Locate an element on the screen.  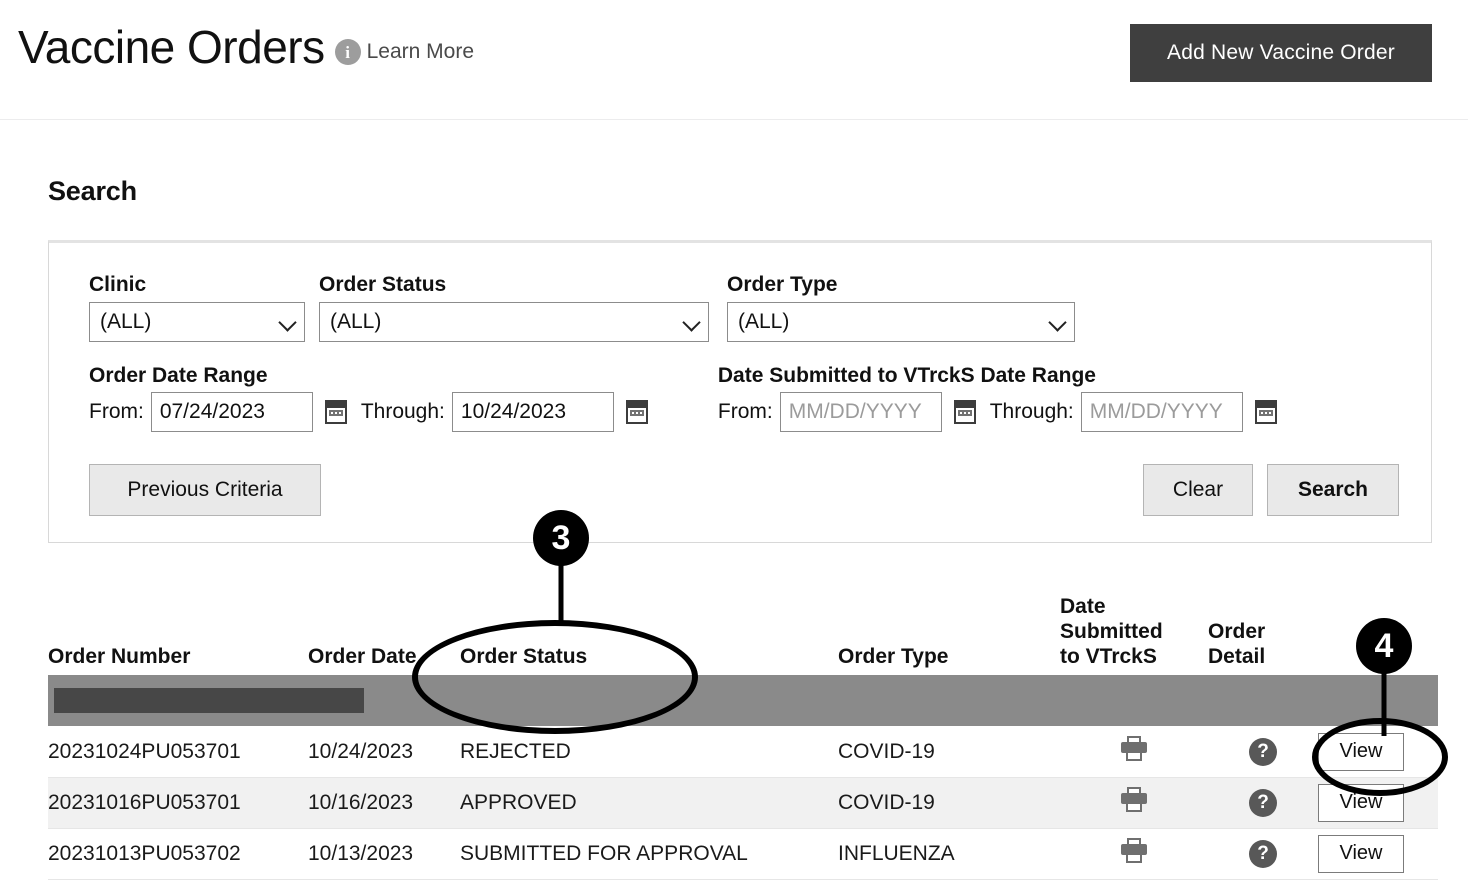
vtrcks-through-input is located at coordinates (1161, 412).